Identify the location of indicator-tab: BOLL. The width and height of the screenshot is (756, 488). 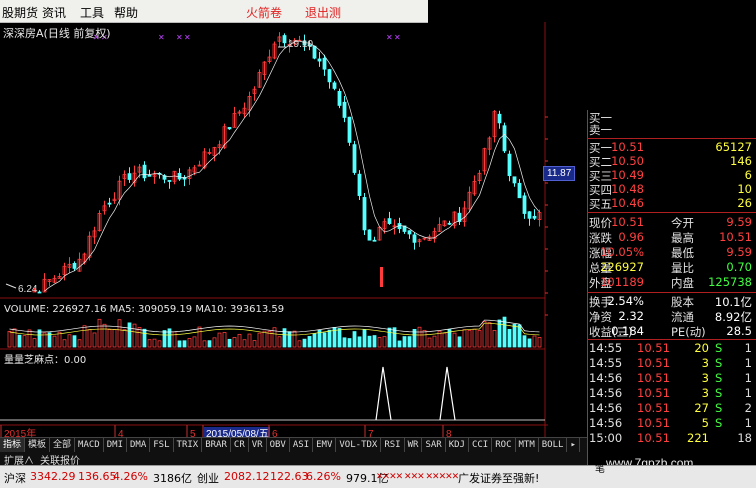
(553, 445).